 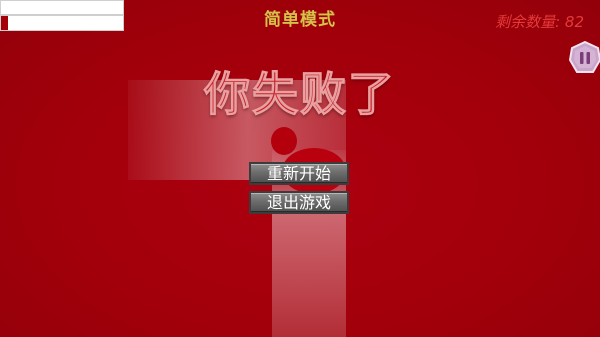 I want to click on restart-button: 重新开始, so click(x=299, y=173).